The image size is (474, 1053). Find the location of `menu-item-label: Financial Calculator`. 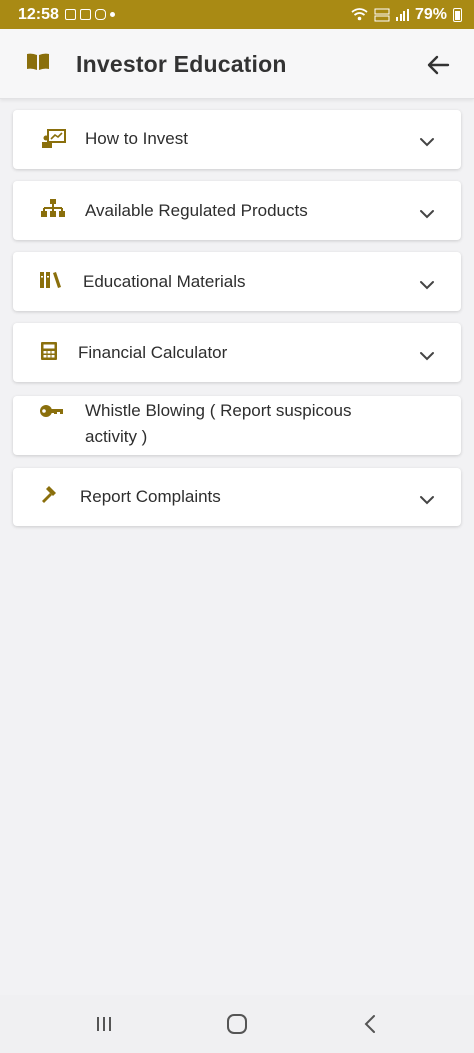

menu-item-label: Financial Calculator is located at coordinates (153, 352).